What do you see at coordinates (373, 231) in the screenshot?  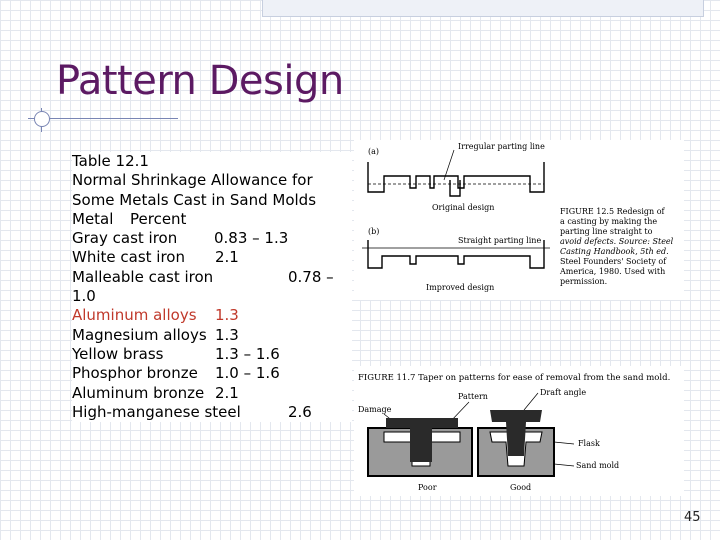 I see `figure-label-b: (b)` at bounding box center [373, 231].